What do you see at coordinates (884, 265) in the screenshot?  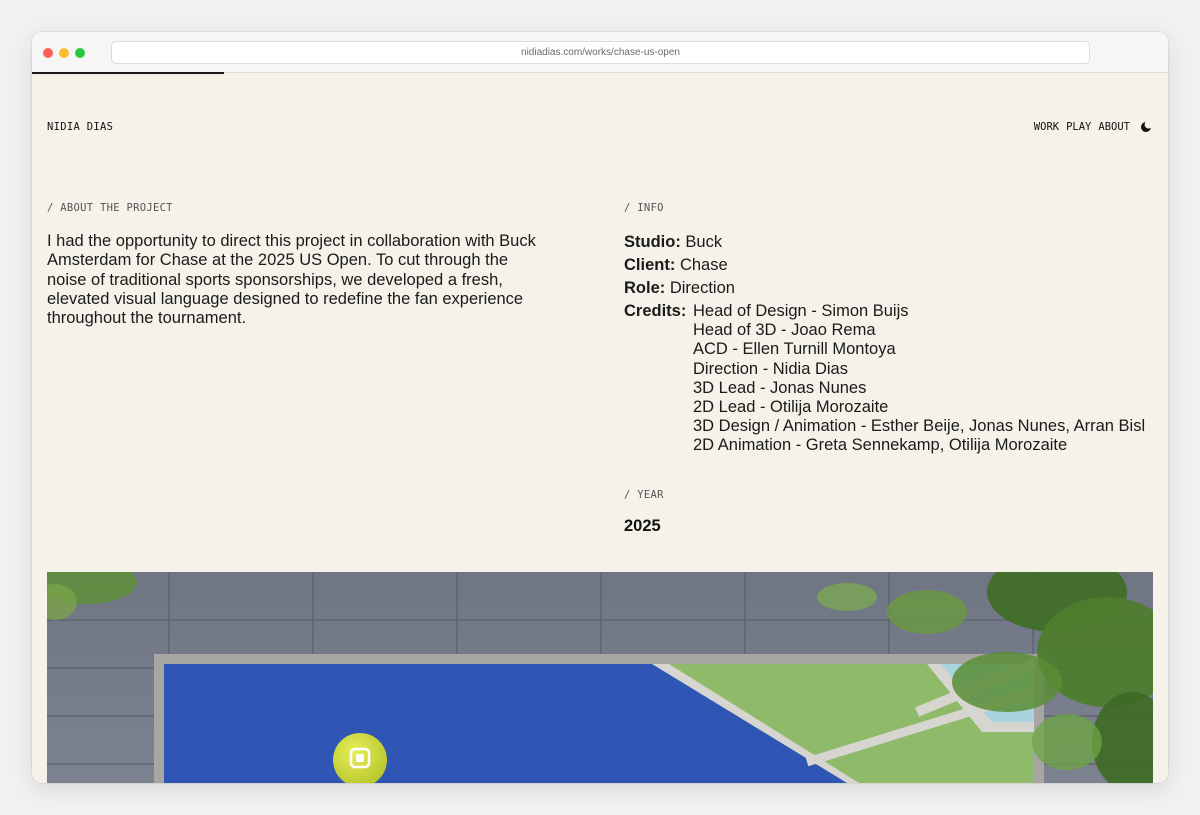 I see `info-client: Client: Chase` at bounding box center [884, 265].